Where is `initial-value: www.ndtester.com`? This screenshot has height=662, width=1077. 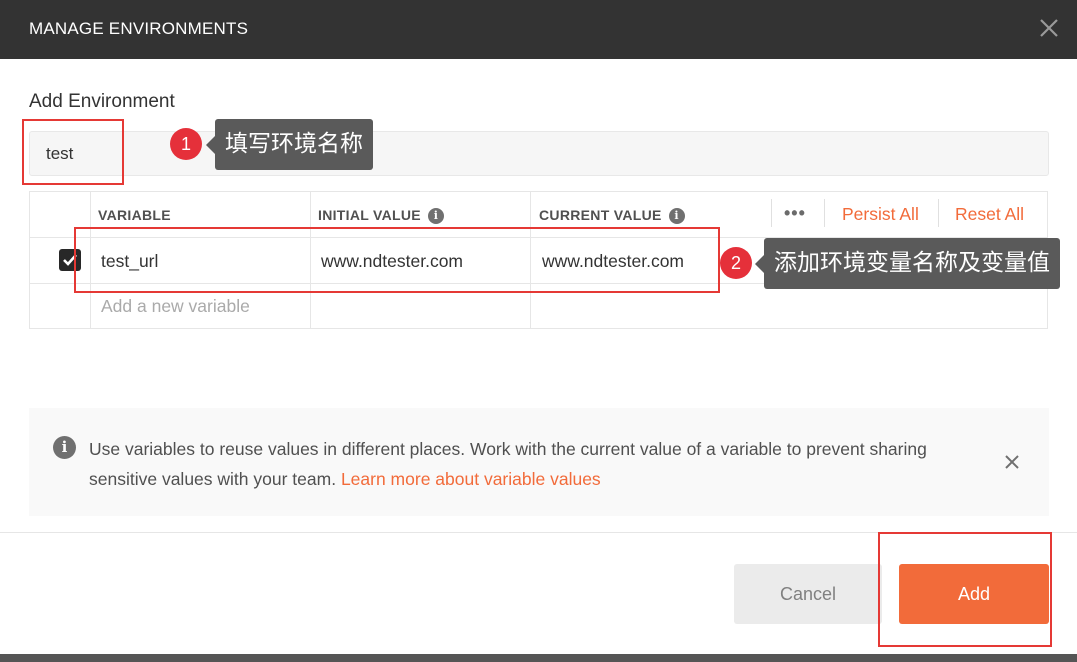
initial-value: www.ndtester.com is located at coordinates (392, 261).